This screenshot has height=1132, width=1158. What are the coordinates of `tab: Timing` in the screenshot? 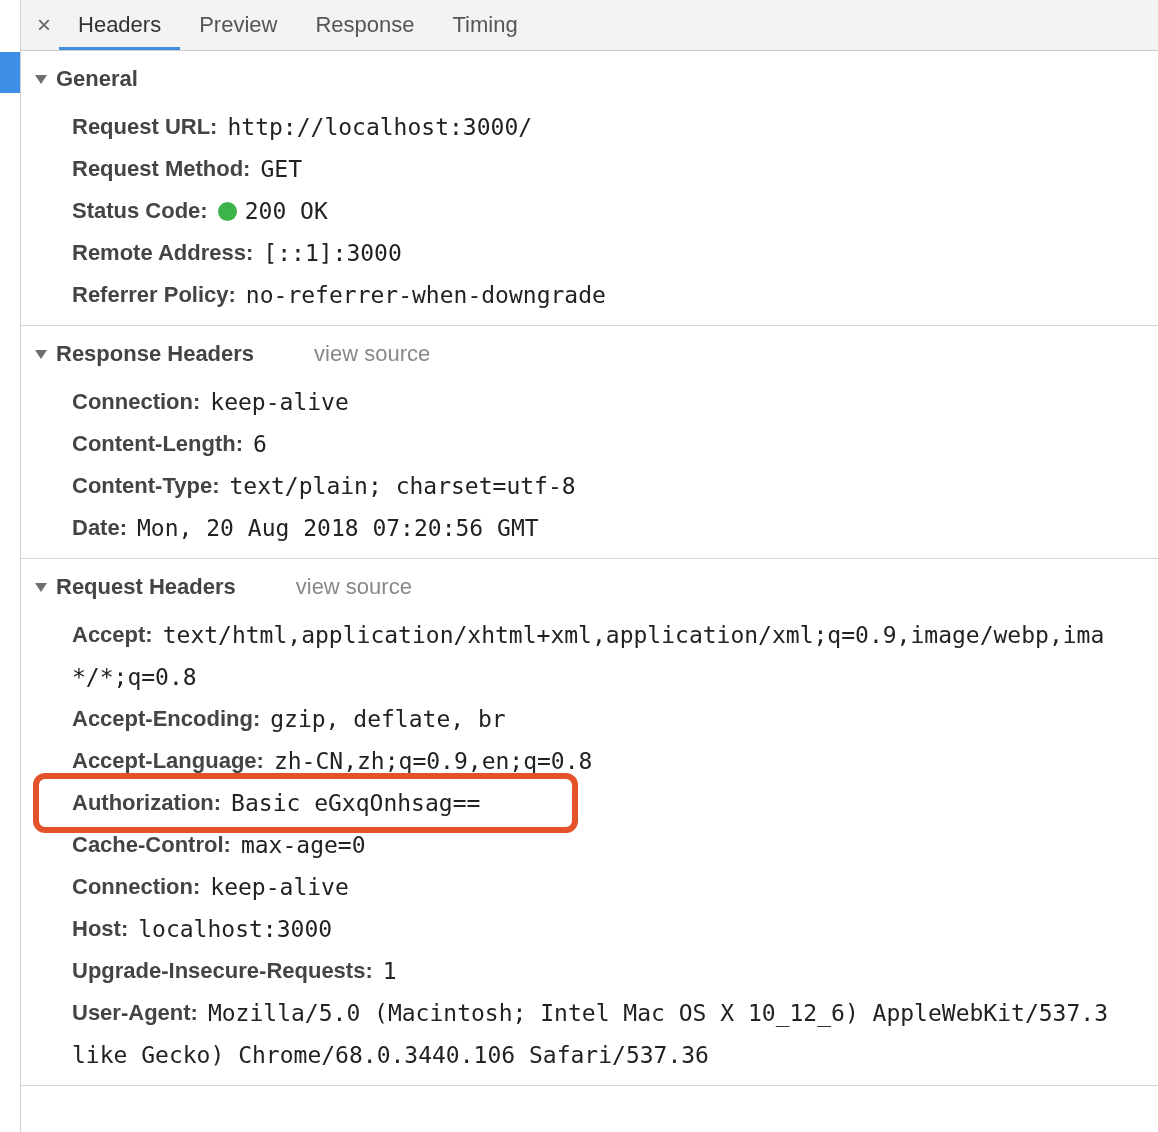 It's located at (485, 25).